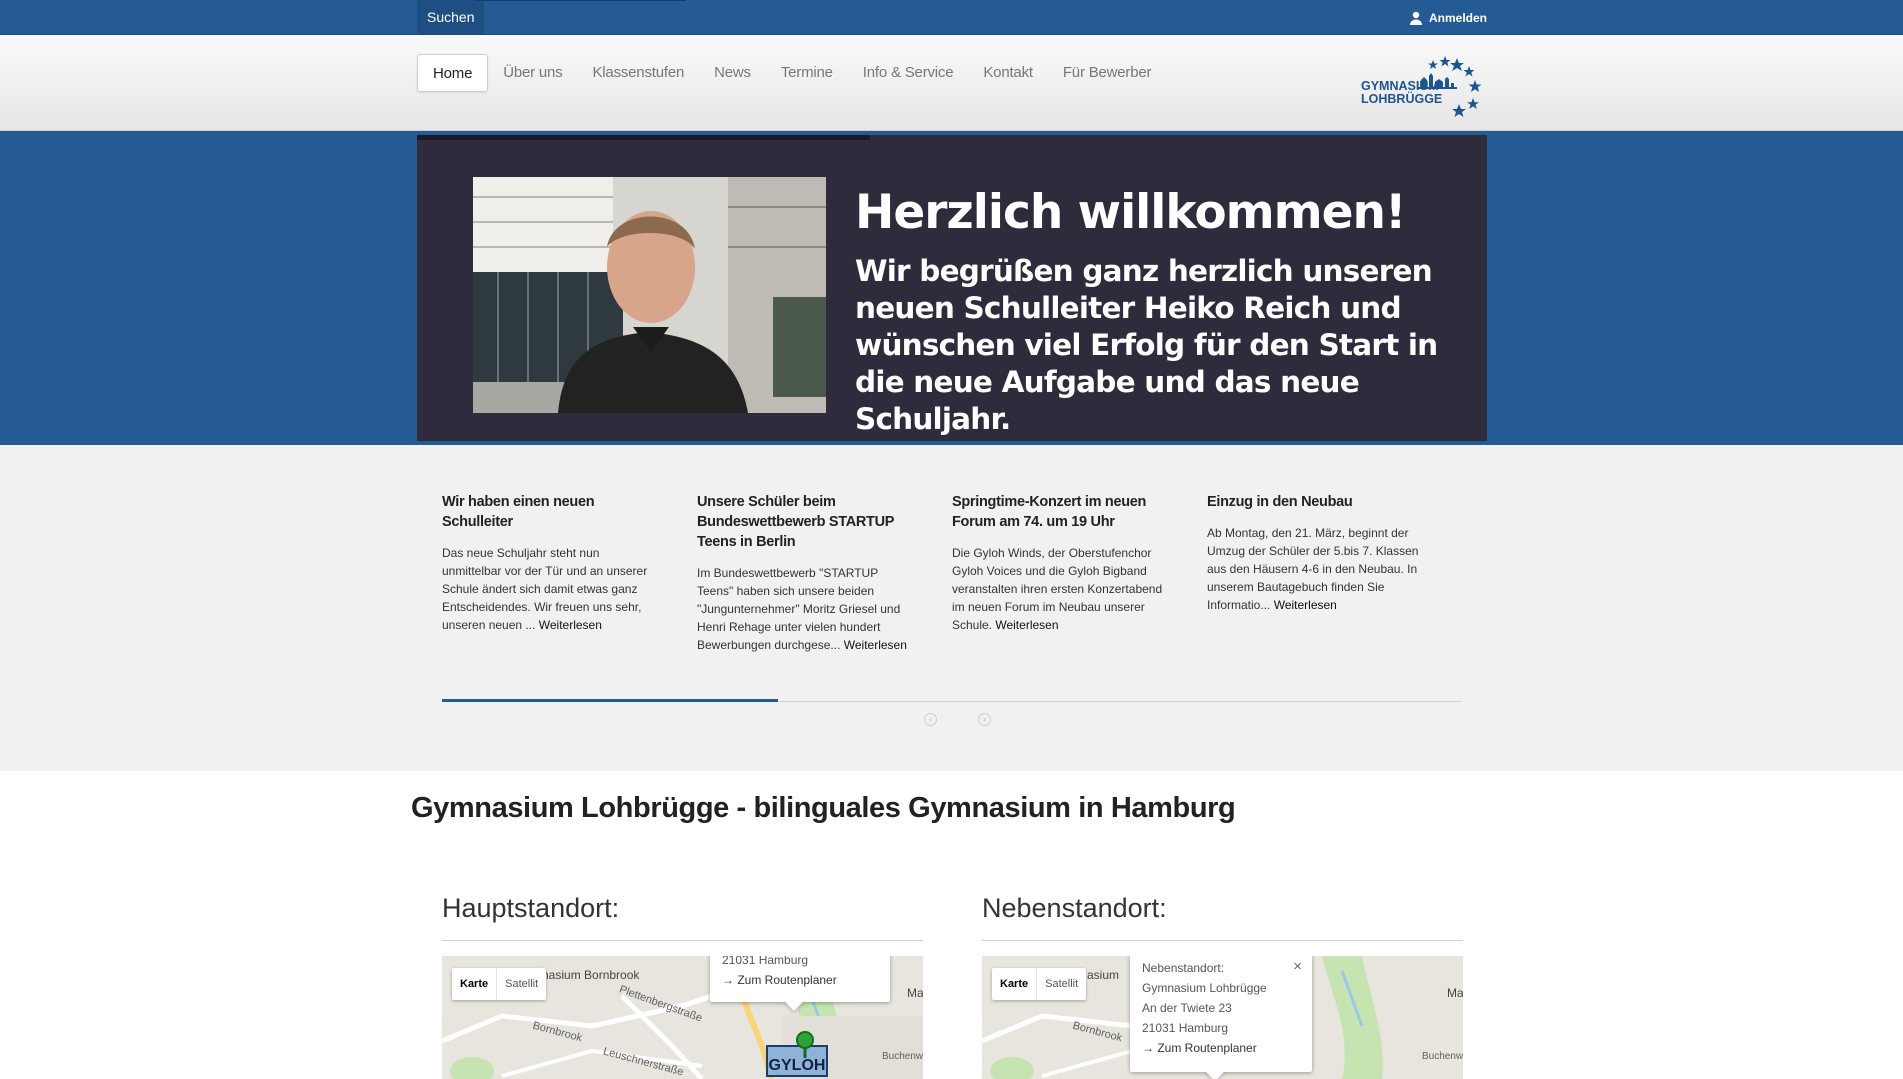 This screenshot has width=1903, height=1079. Describe the element at coordinates (1187, 1008) in the screenshot. I see `info-line: An der Twiete 23` at that location.